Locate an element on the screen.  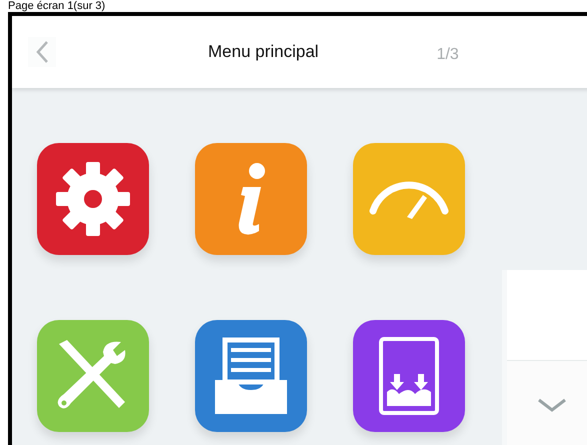
page-caption: Page écran 1(sur 3) is located at coordinates (56, 6).